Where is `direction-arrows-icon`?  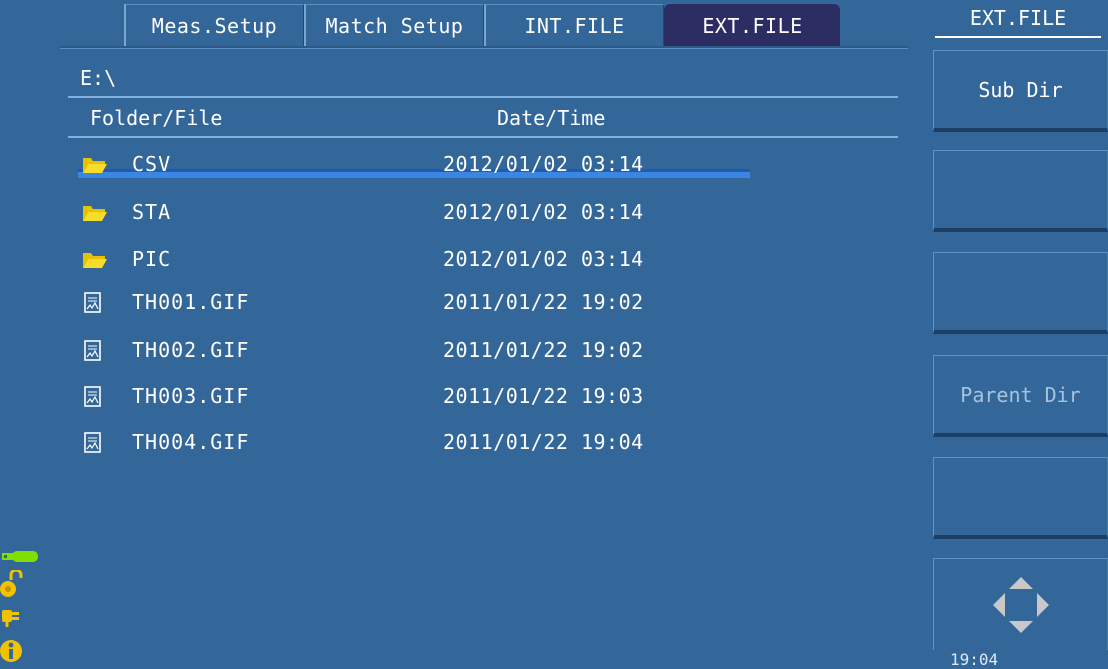 direction-arrows-icon is located at coordinates (1020, 604).